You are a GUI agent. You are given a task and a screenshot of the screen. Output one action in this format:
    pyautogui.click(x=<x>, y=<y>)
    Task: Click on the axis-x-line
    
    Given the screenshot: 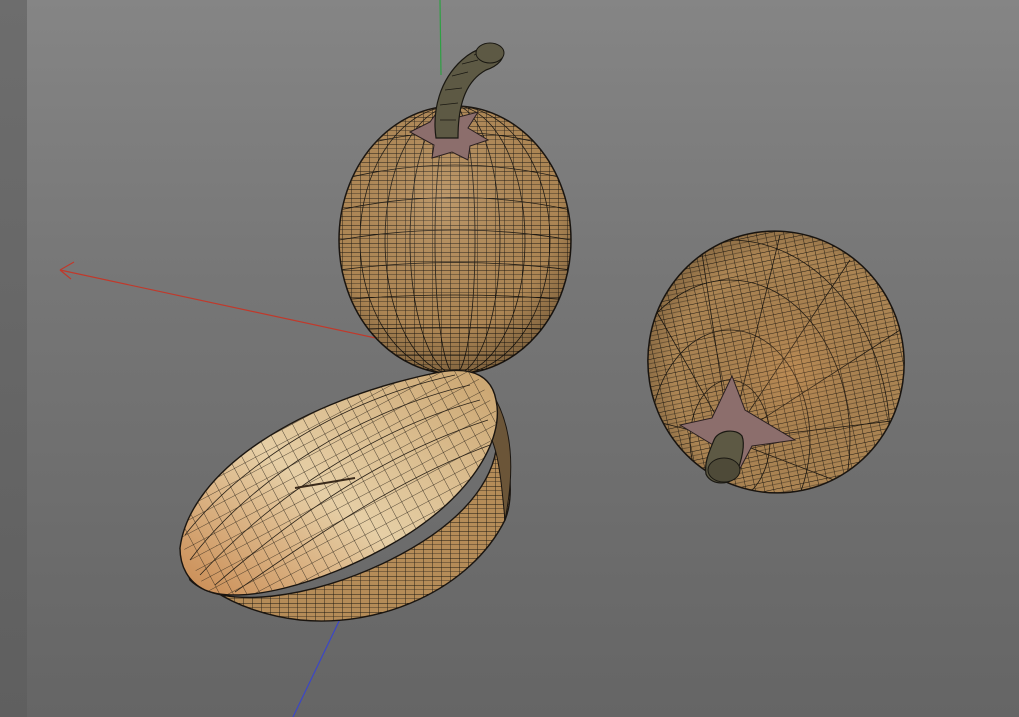 What is the action you would take?
    pyautogui.click(x=222, y=305)
    